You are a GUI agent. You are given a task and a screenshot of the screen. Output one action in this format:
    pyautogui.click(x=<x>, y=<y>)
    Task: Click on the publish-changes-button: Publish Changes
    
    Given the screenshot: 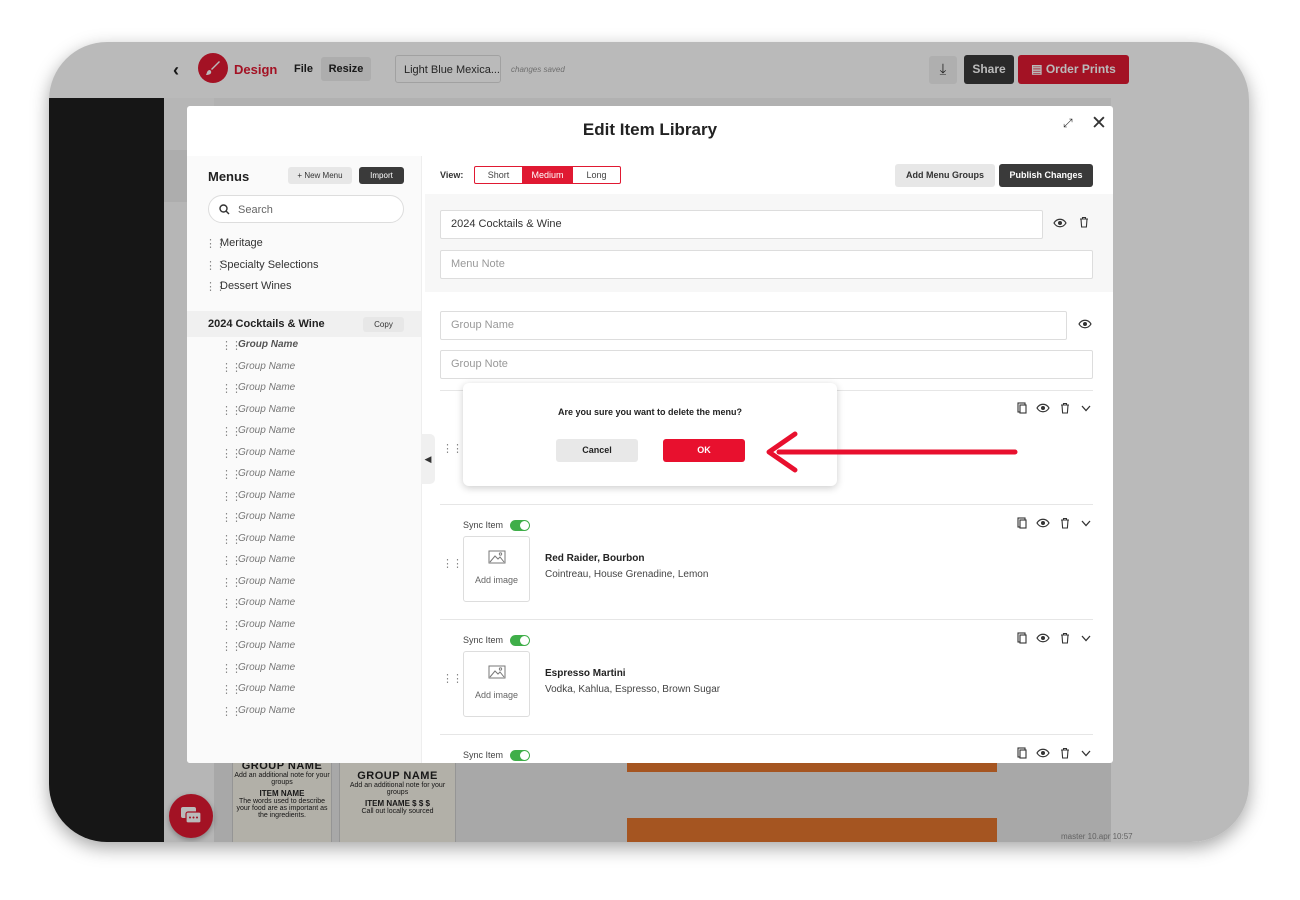 What is the action you would take?
    pyautogui.click(x=1046, y=175)
    